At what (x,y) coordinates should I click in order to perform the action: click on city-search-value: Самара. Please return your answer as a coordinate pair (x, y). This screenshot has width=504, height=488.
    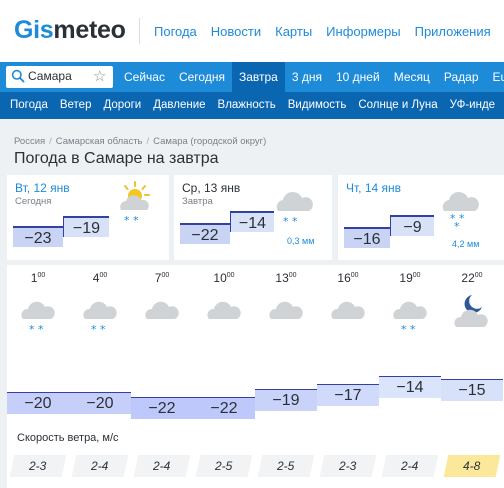
    Looking at the image, I should click on (50, 76).